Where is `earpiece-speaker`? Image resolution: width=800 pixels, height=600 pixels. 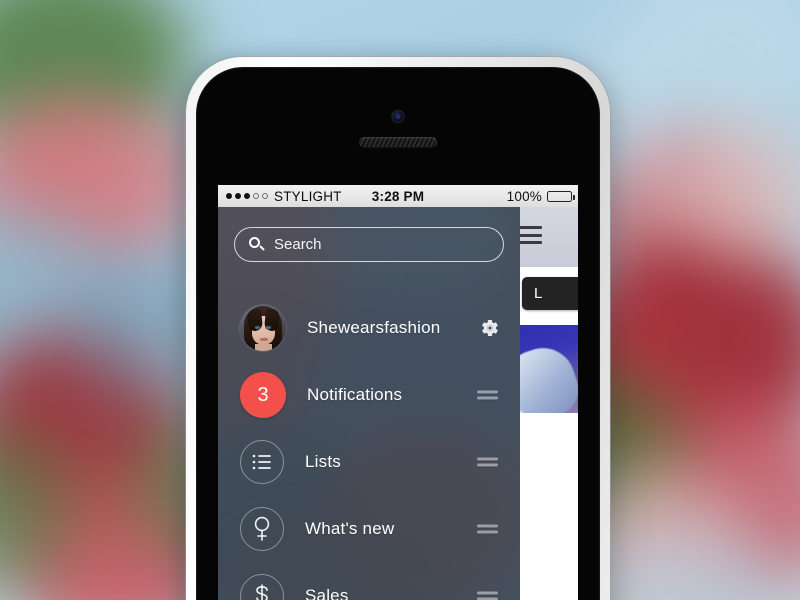 earpiece-speaker is located at coordinates (398, 142).